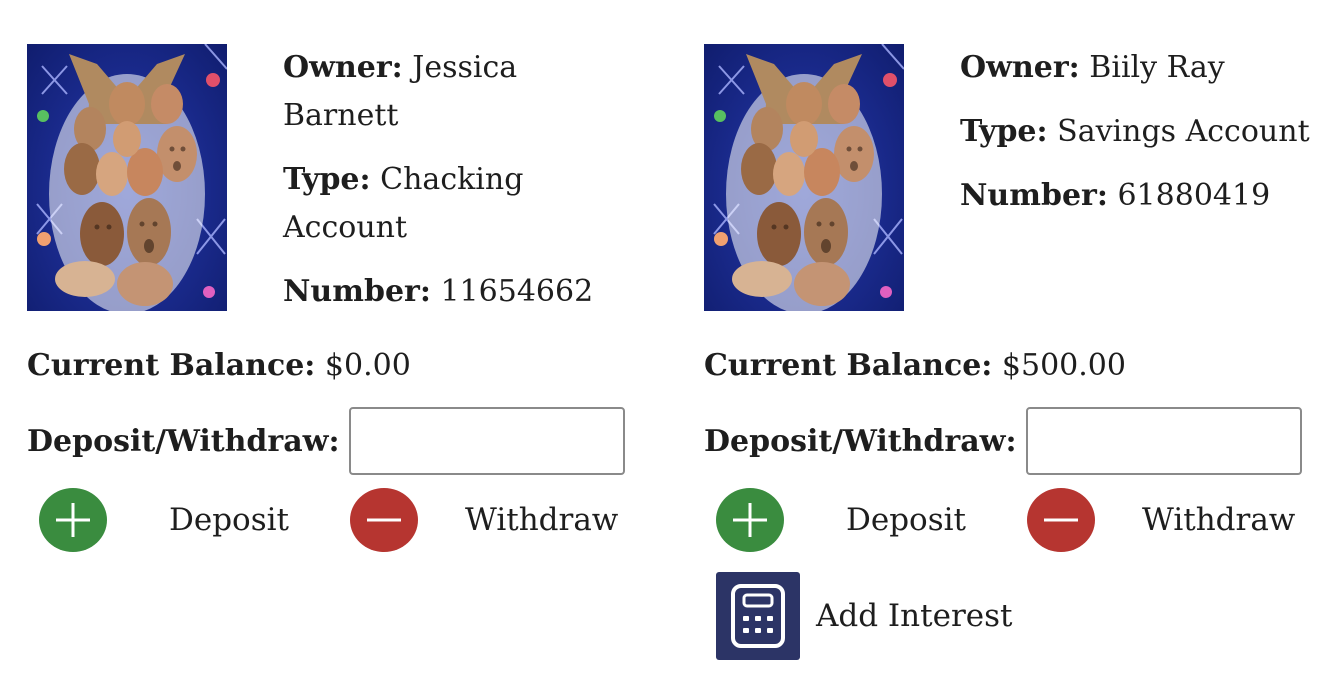 This screenshot has height=676, width=1332. Describe the element at coordinates (1183, 131) in the screenshot. I see `type-value: Savings Account` at that location.